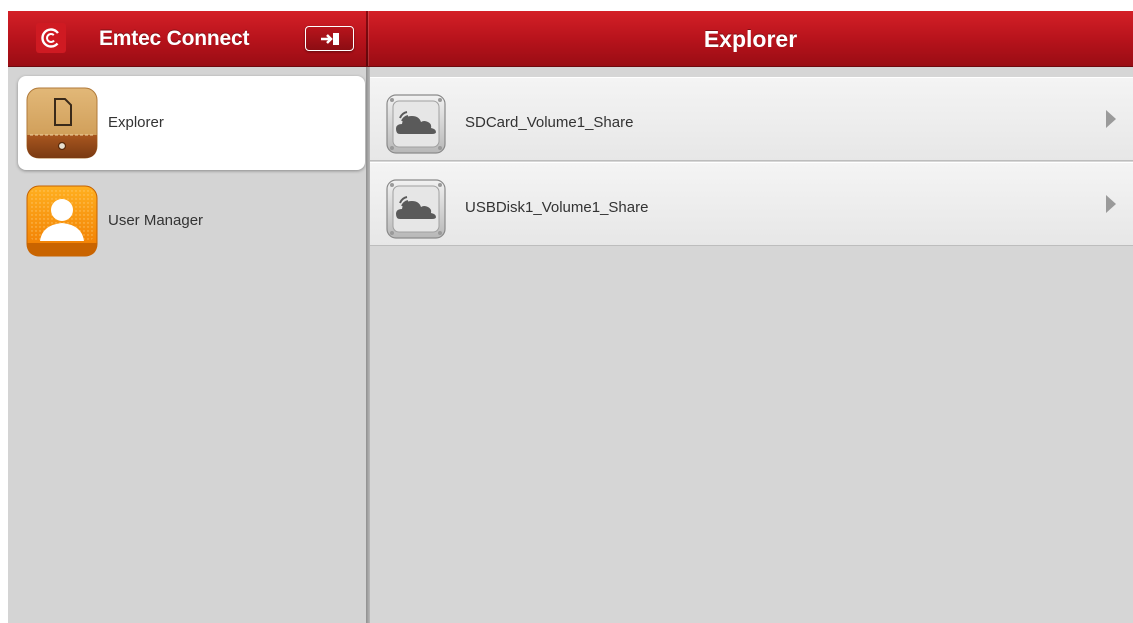  What do you see at coordinates (62, 123) in the screenshot?
I see `folder-icon` at bounding box center [62, 123].